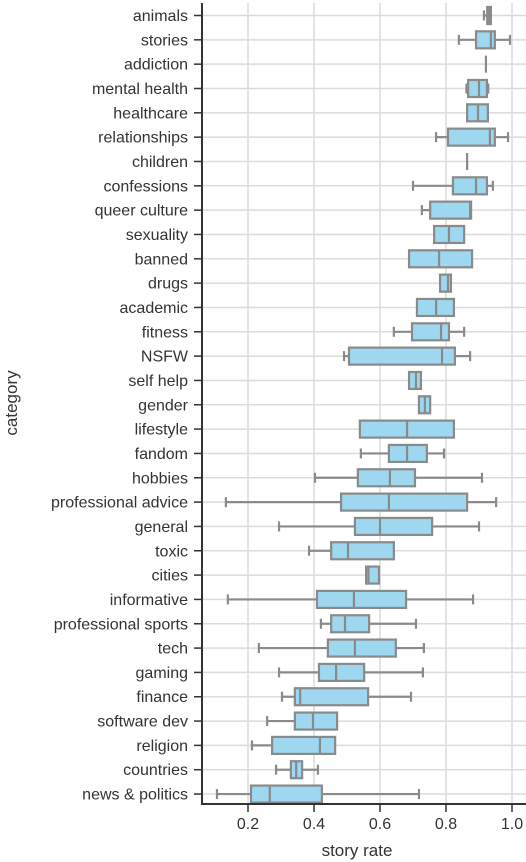 The width and height of the screenshot is (526, 862). Describe the element at coordinates (158, 381) in the screenshot. I see `y-tick-label: self help` at that location.